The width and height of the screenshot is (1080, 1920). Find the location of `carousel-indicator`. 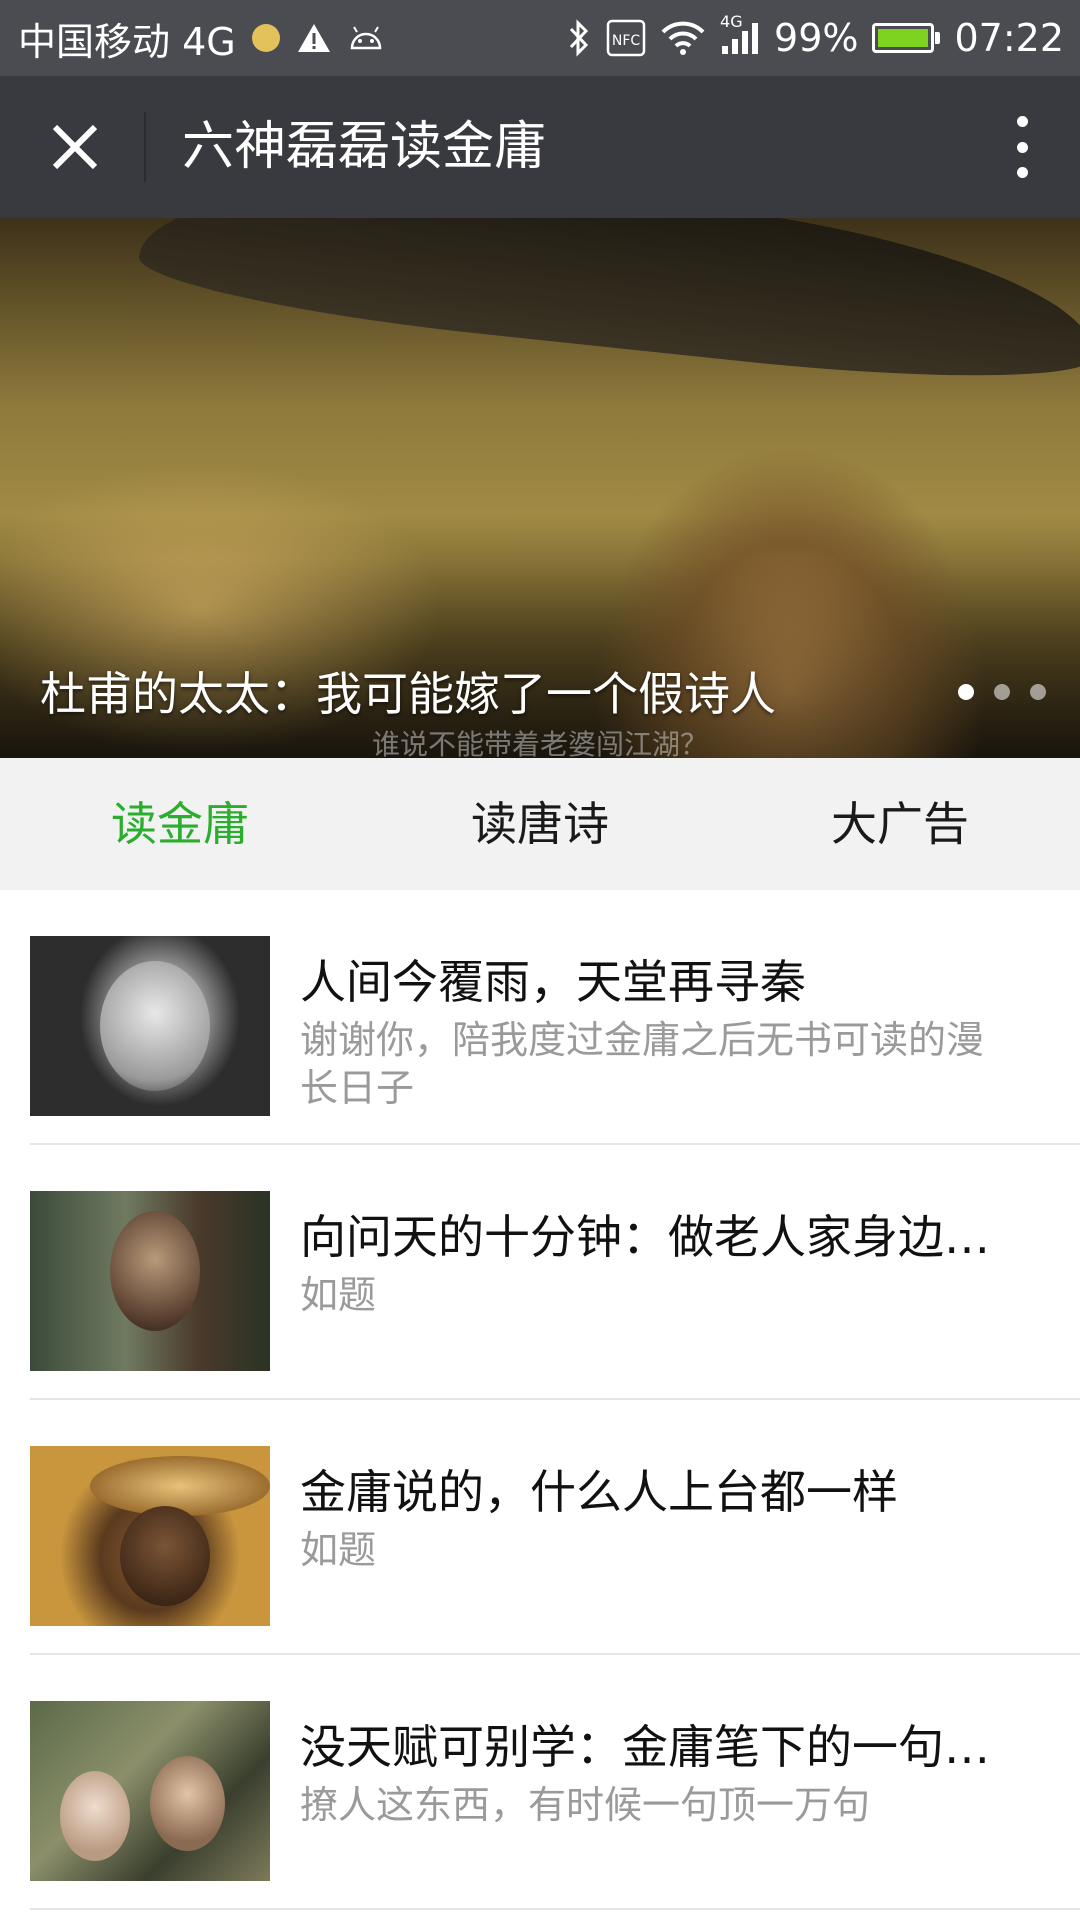

carousel-indicator is located at coordinates (1002, 692).